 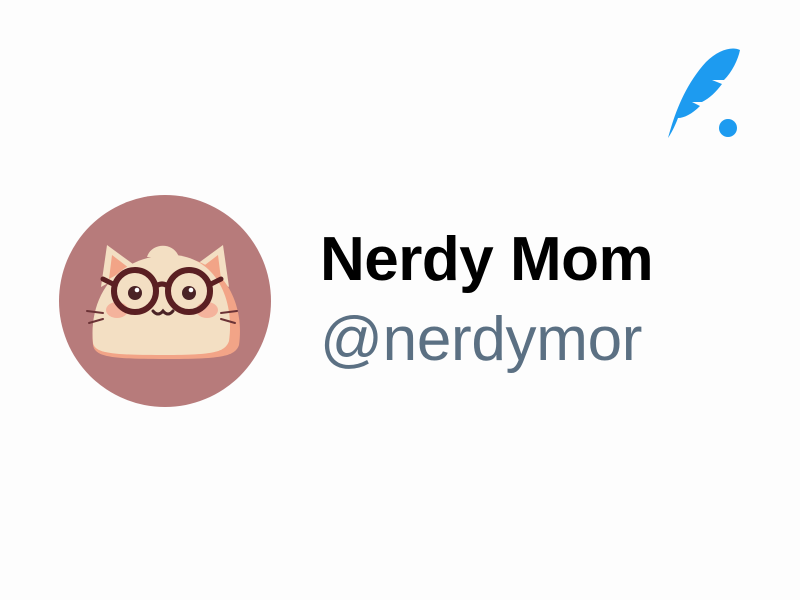 I want to click on display-name: Nerdy Mom, so click(x=501, y=260).